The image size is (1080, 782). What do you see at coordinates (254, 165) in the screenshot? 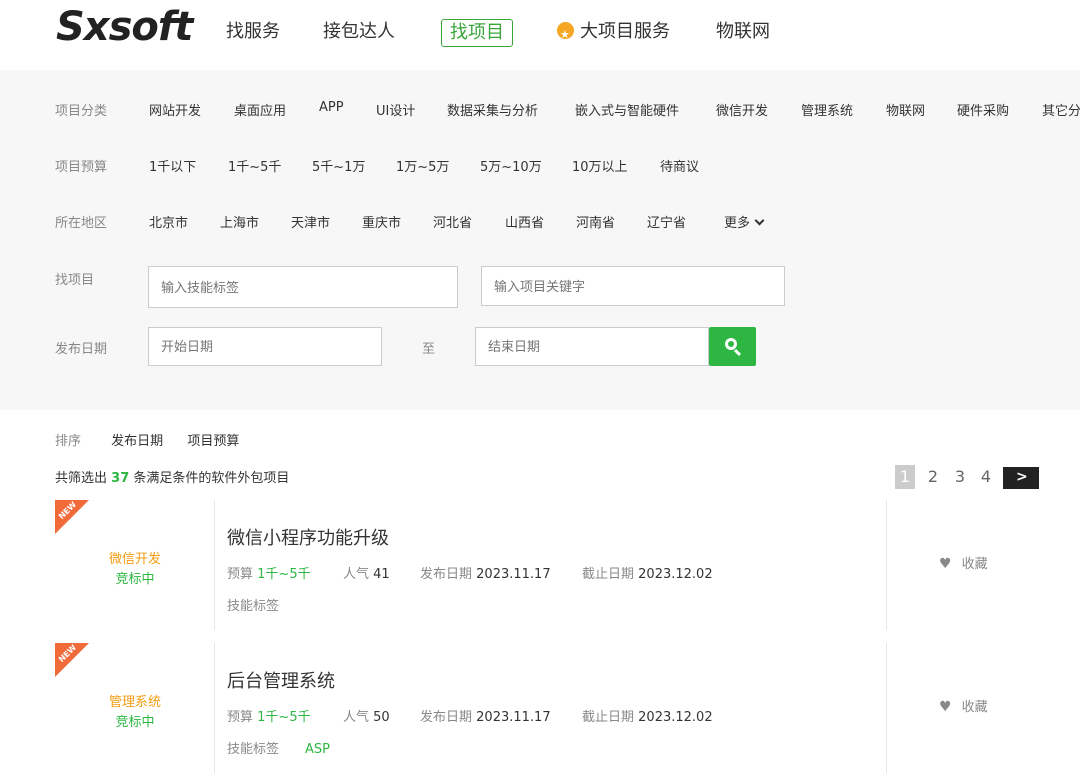
I see `budget-option: 1千~5千` at bounding box center [254, 165].